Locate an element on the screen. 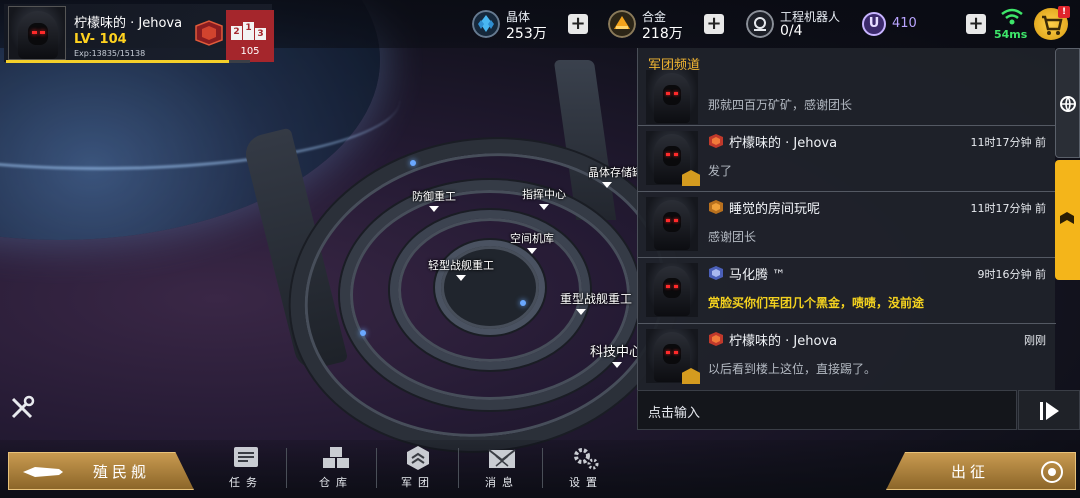 The width and height of the screenshot is (1080, 498). chat-time: 刚刚 is located at coordinates (1035, 340).